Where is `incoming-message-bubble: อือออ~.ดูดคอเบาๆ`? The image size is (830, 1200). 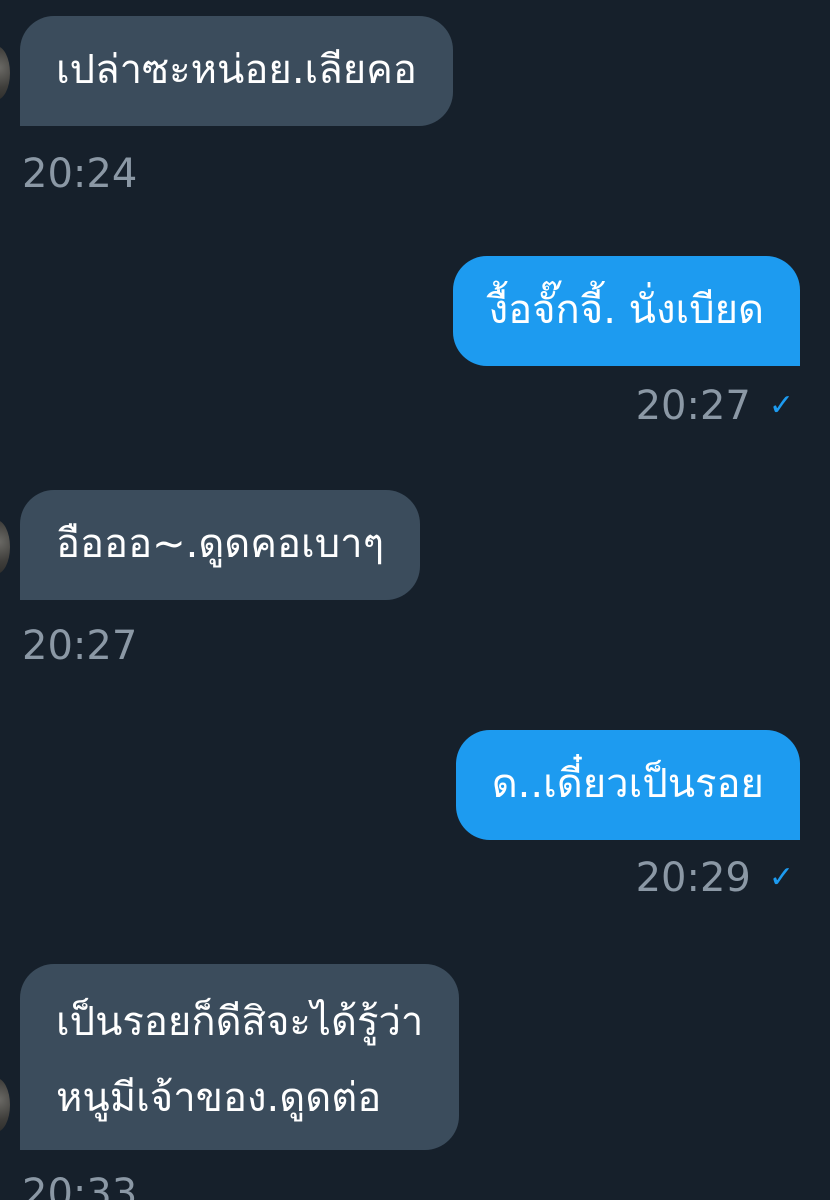
incoming-message-bubble: อือออ~.ดูดคอเบาๆ is located at coordinates (220, 545).